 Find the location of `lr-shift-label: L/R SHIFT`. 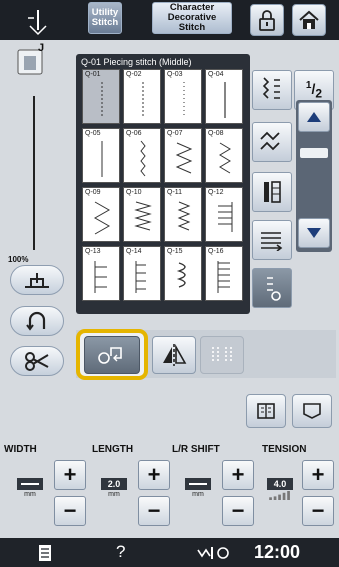

lr-shift-label: L/R SHIFT is located at coordinates (196, 449).